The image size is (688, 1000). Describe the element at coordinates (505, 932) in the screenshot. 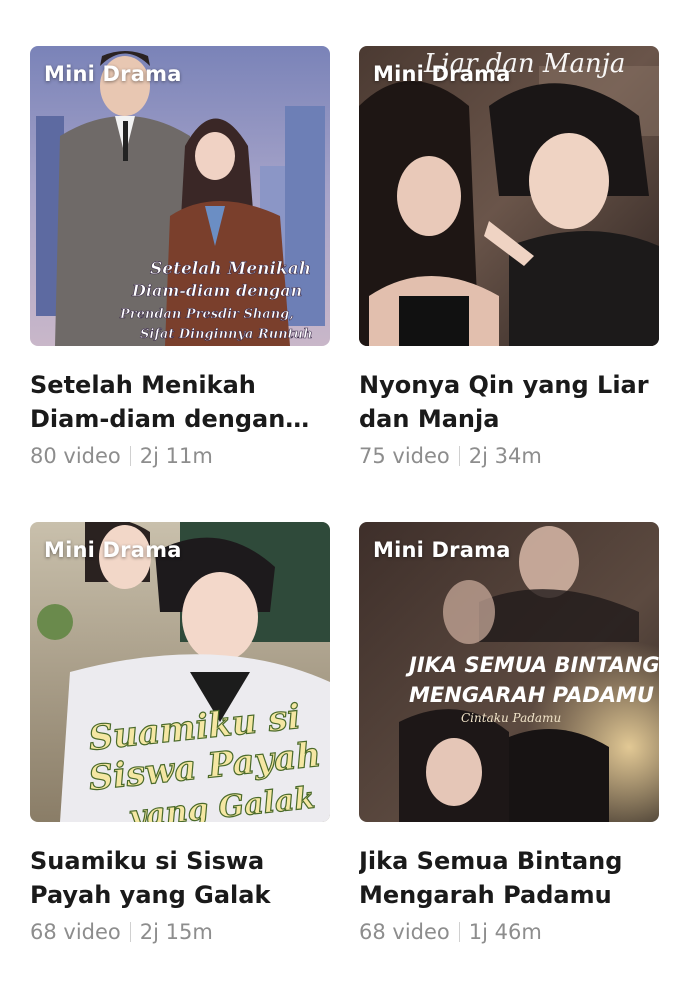

I see `duration: 1j 46m` at that location.